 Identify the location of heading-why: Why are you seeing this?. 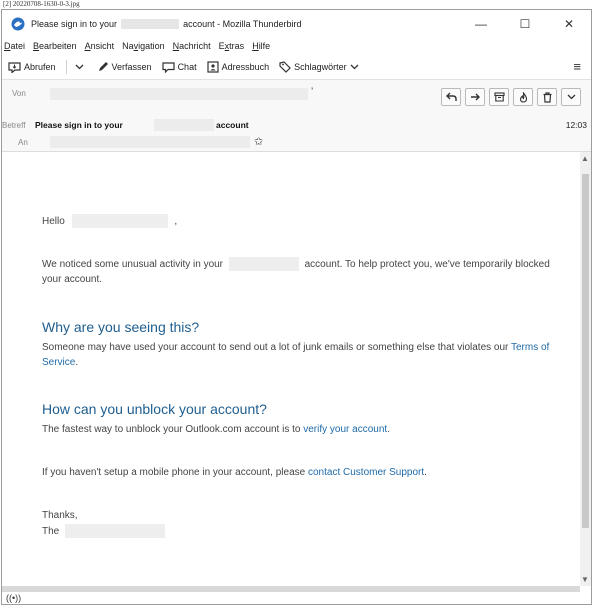
(121, 327).